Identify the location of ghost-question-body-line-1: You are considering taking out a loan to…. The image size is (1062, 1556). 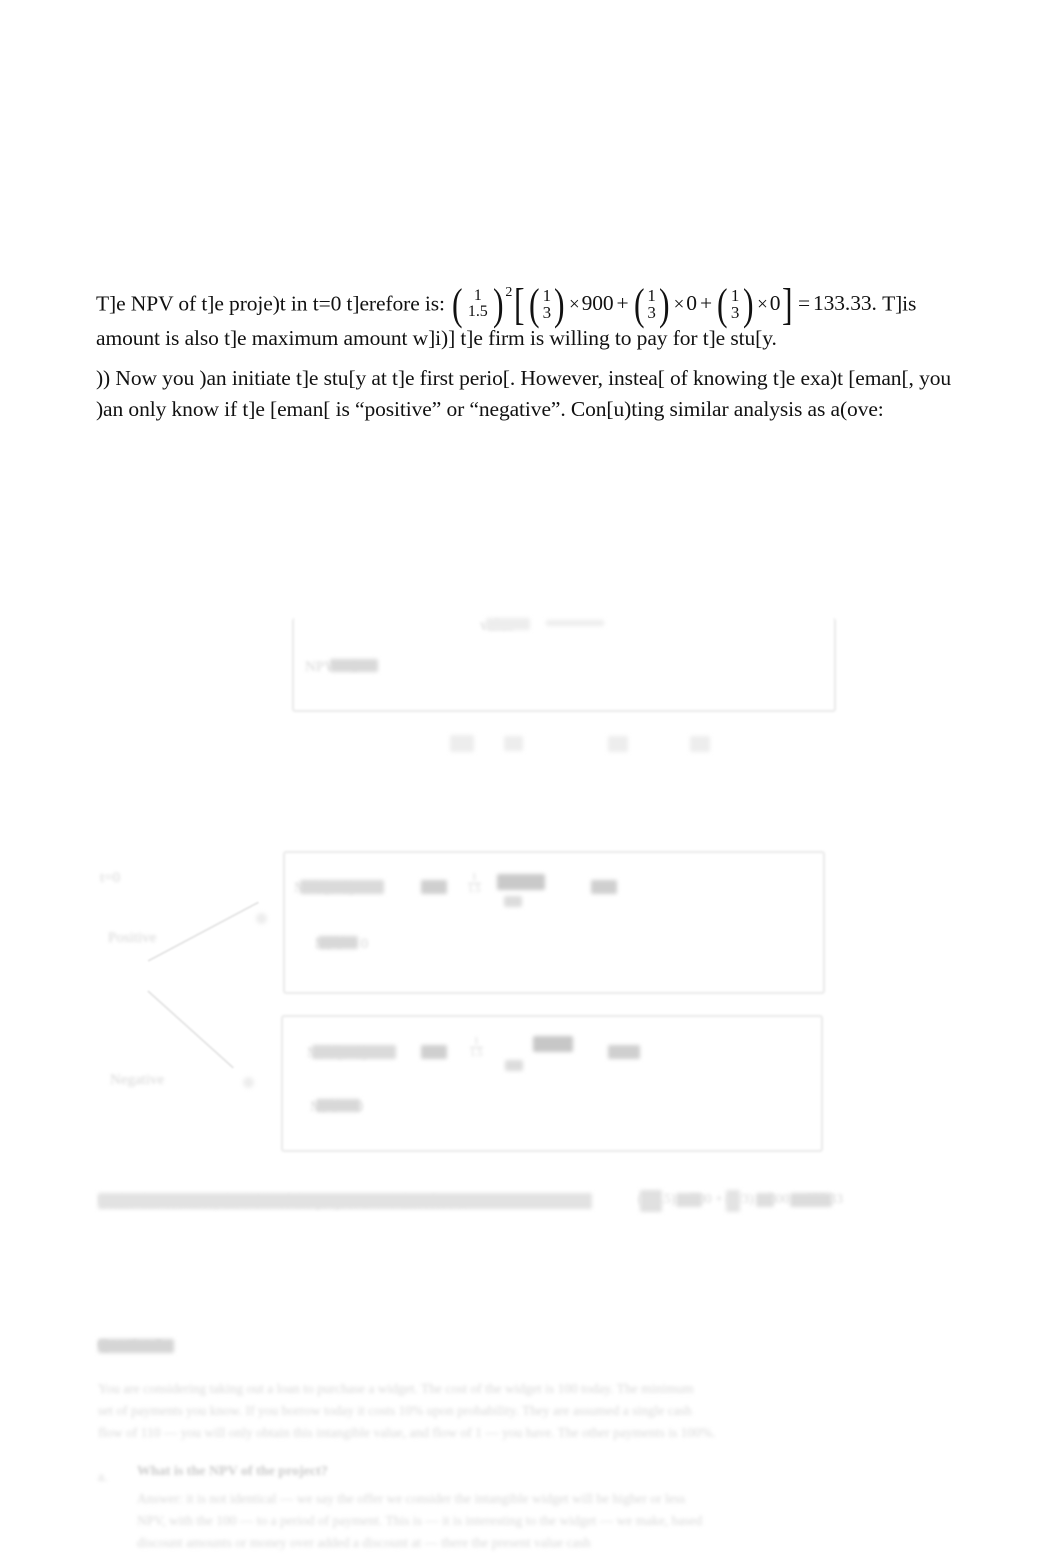
(396, 1388).